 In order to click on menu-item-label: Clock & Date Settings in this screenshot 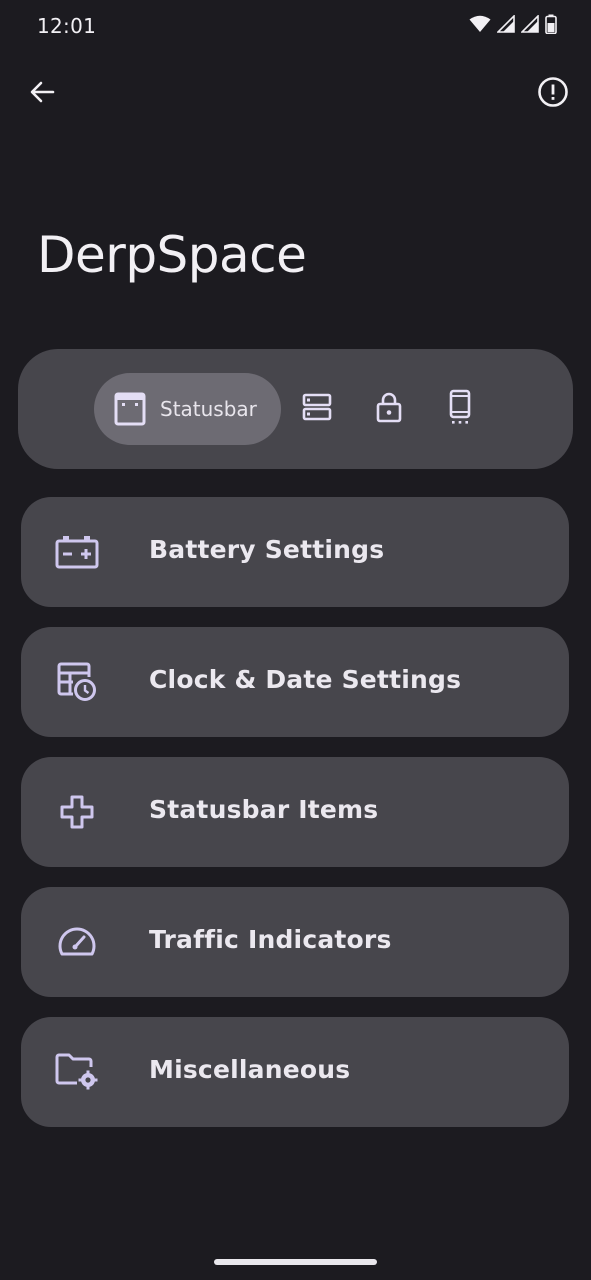, I will do `click(305, 679)`.